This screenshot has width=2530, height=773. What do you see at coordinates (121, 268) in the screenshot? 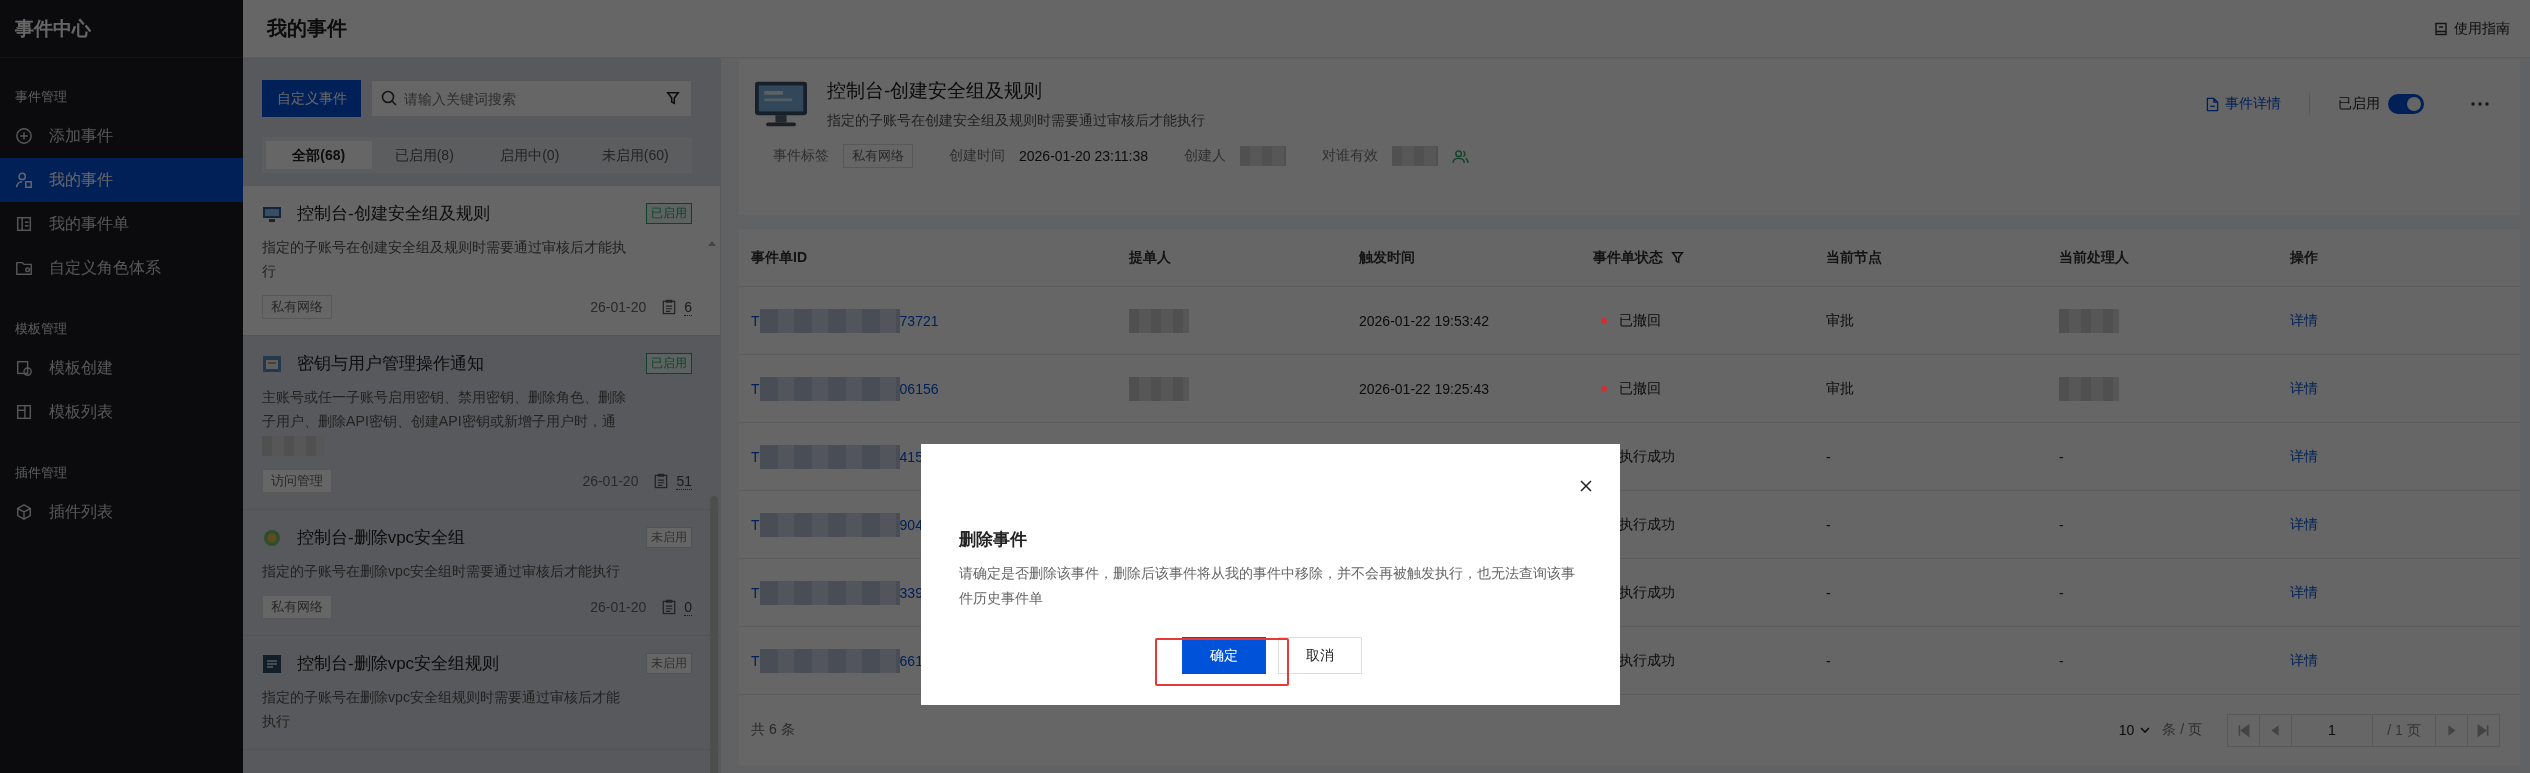
I see `nav-item: 自定义角色体系` at bounding box center [121, 268].